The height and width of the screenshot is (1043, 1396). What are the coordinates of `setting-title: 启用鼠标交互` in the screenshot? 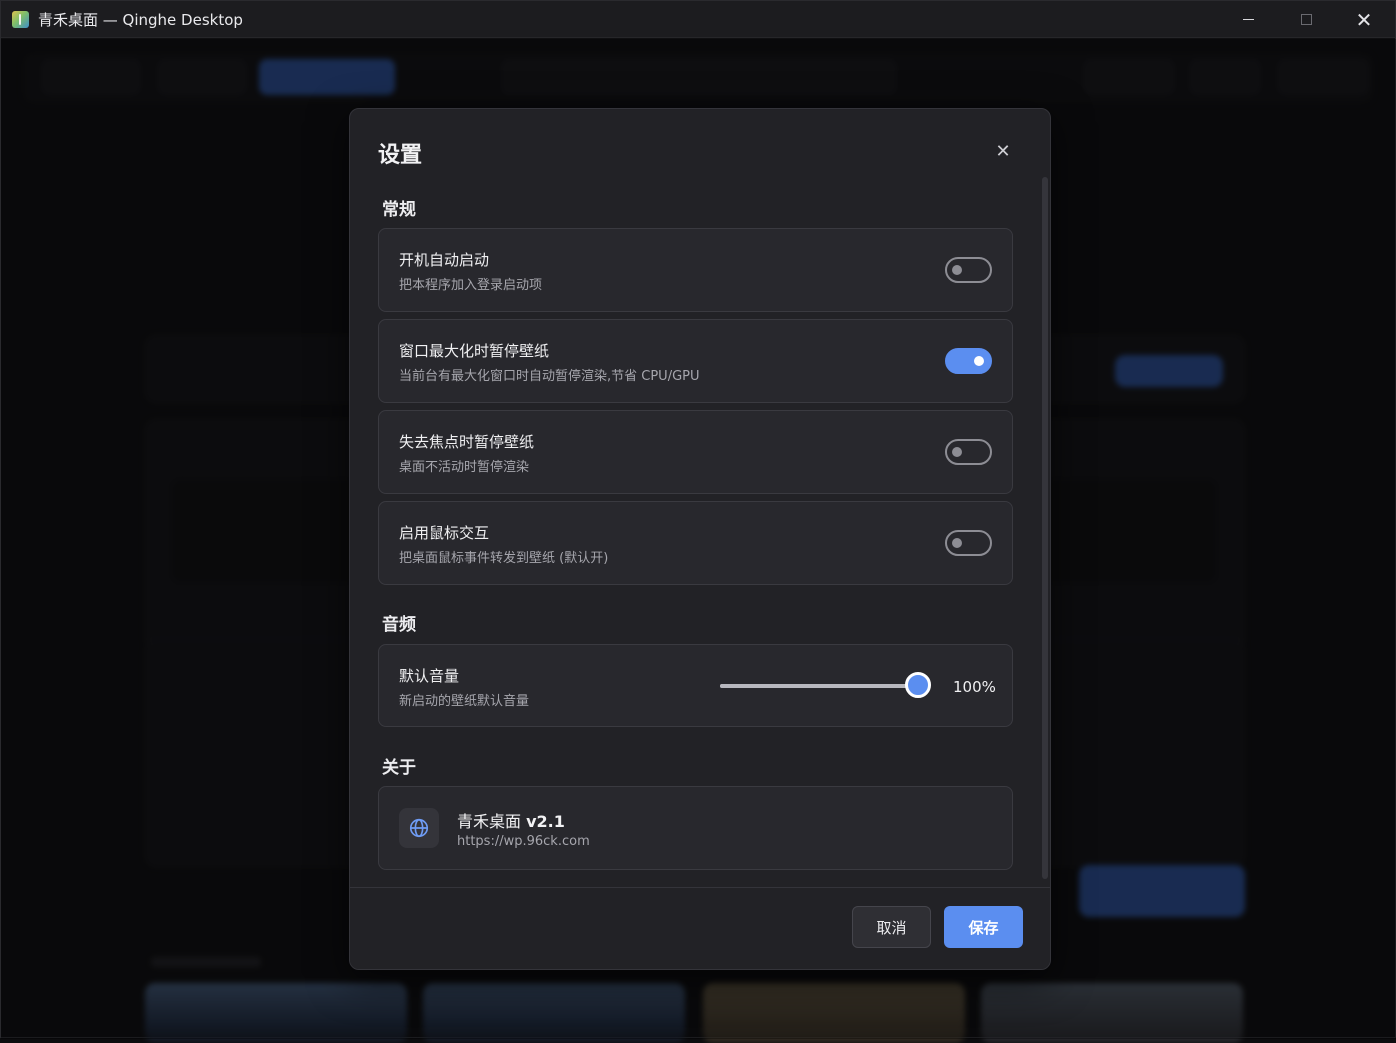 It's located at (444, 533).